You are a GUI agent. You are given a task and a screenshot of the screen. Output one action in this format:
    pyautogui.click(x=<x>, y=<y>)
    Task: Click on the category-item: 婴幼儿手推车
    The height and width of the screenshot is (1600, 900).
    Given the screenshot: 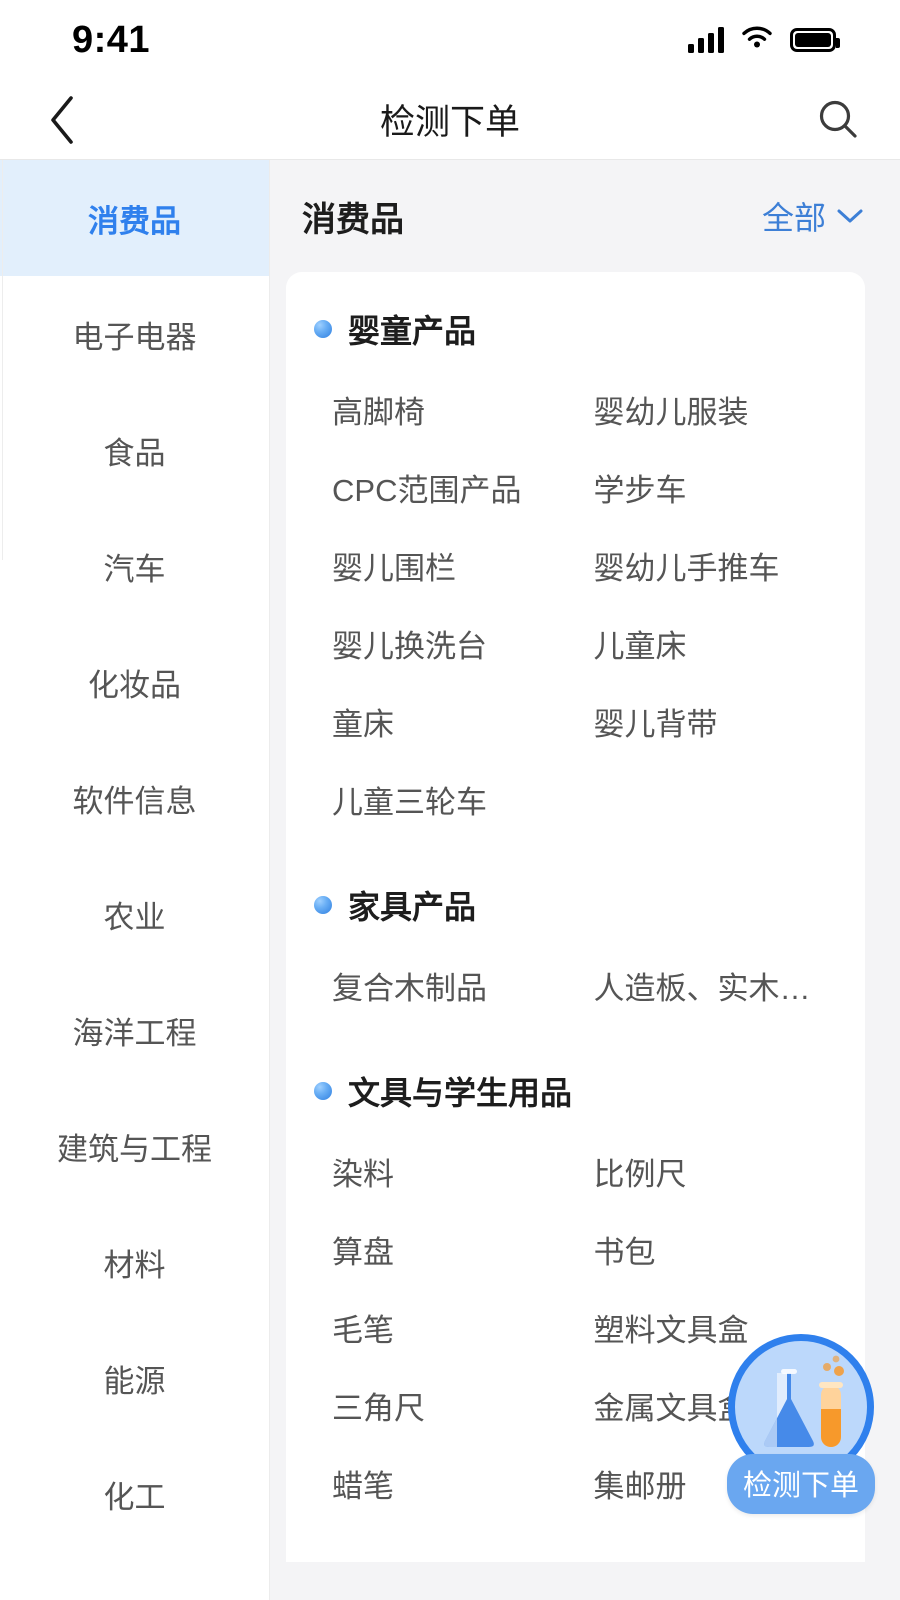 What is the action you would take?
    pyautogui.click(x=707, y=565)
    